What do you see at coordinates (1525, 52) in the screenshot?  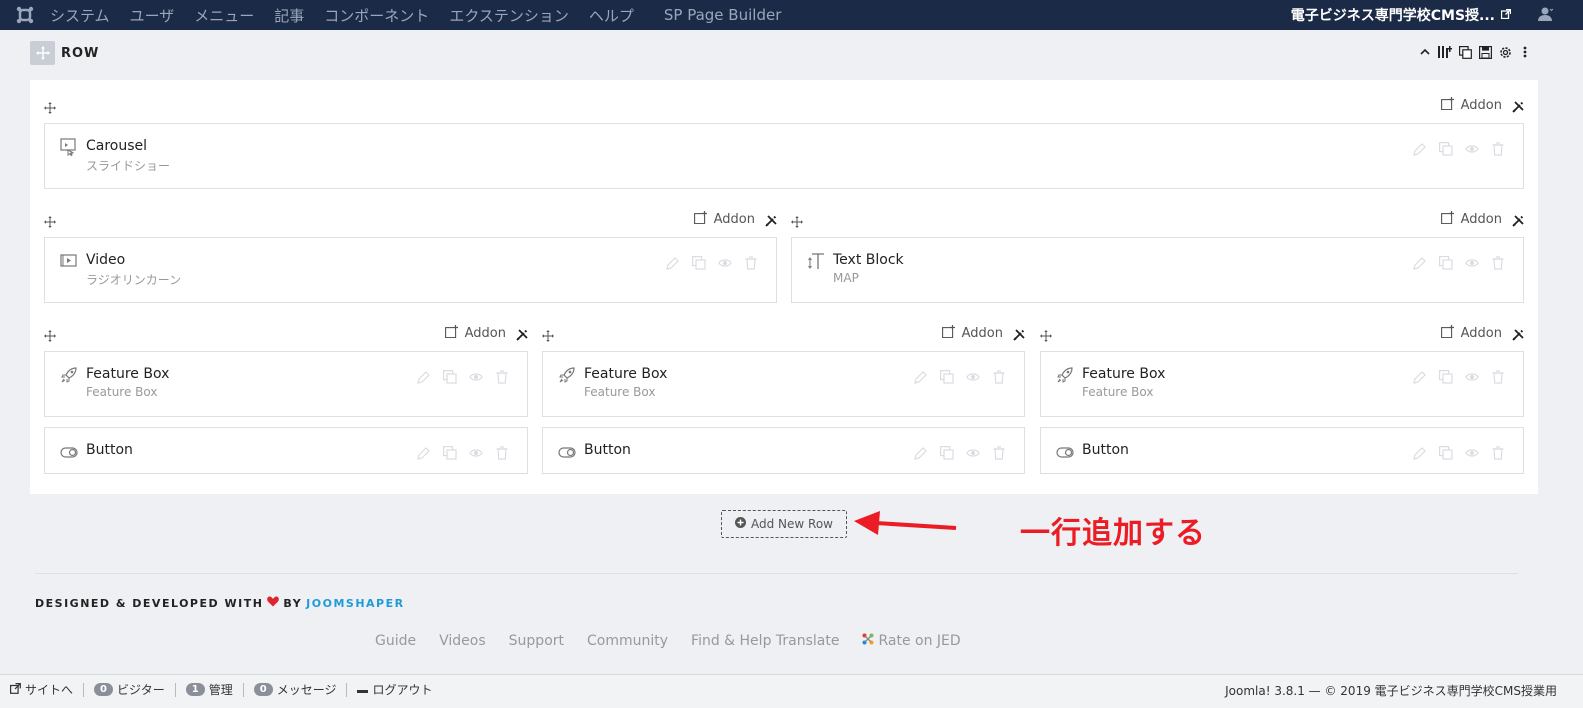 I see `more-options-icon` at bounding box center [1525, 52].